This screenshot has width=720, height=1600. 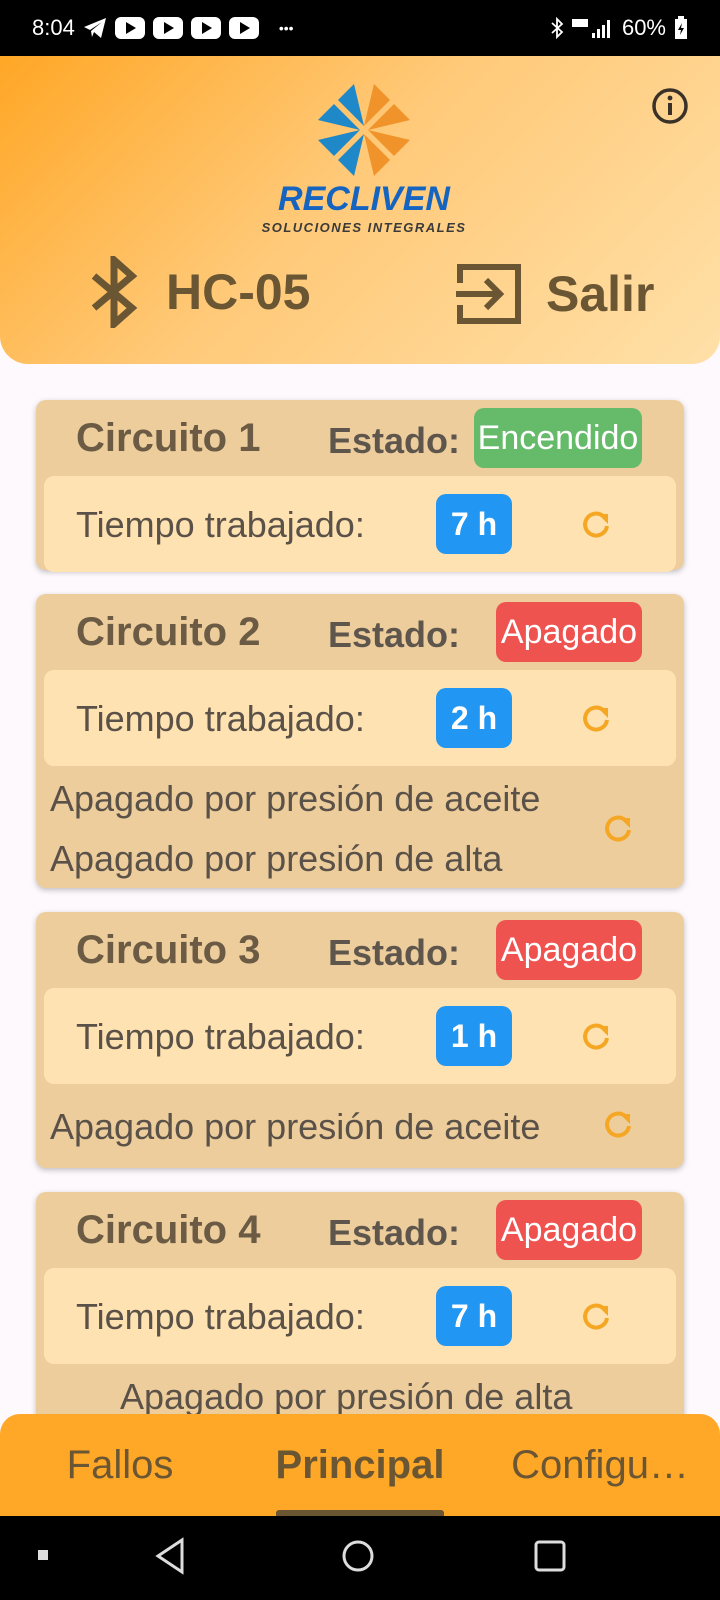 What do you see at coordinates (488, 294) in the screenshot?
I see `exit-icon` at bounding box center [488, 294].